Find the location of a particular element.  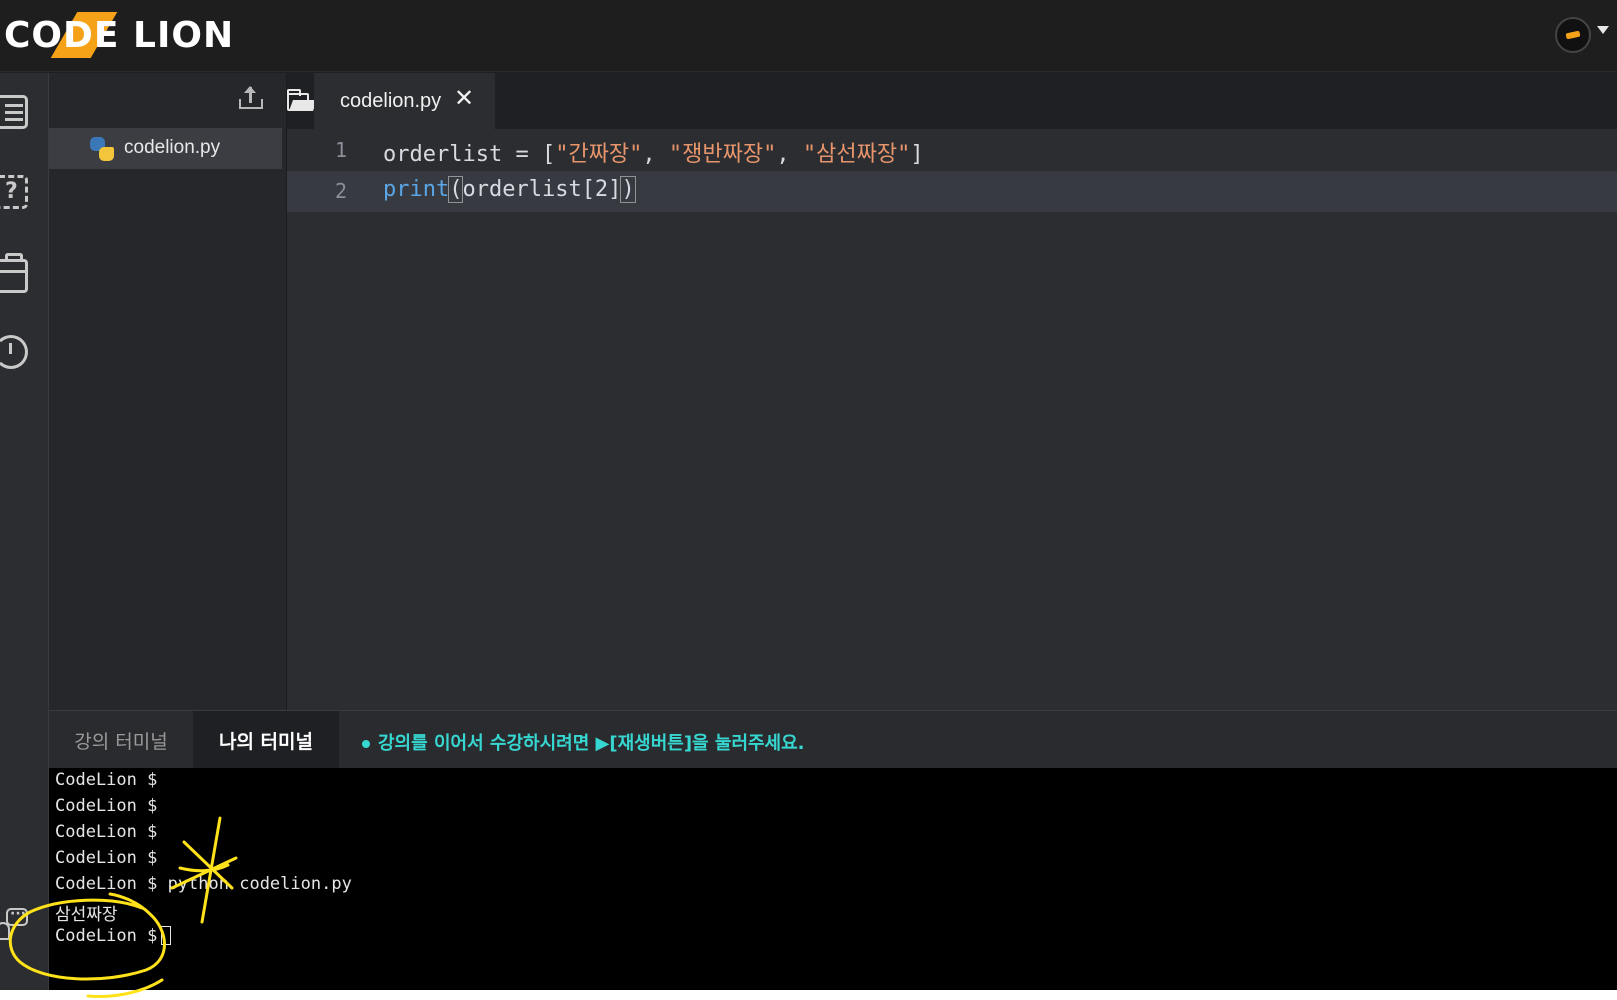

file-item-codelion: codelion.py is located at coordinates (165, 148).